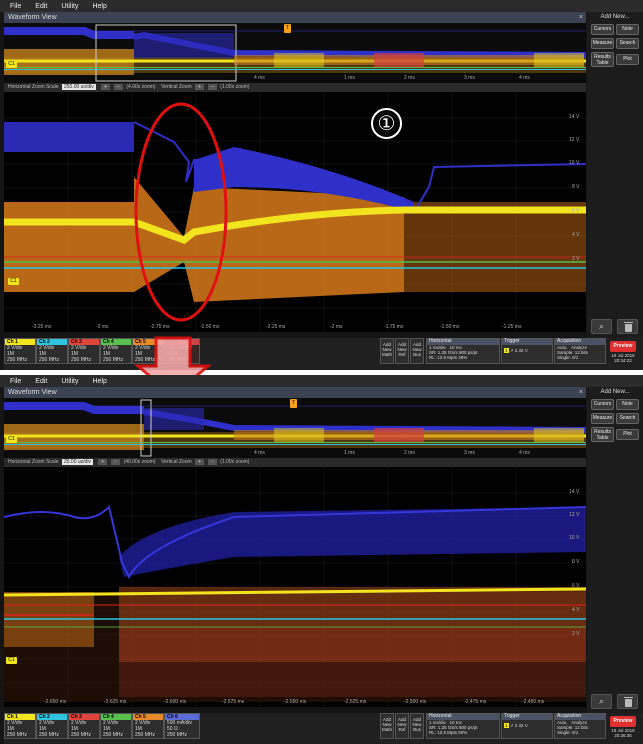  What do you see at coordinates (78, 87) in the screenshot?
I see `zoom-scale-value: 250.00 us/div` at bounding box center [78, 87].